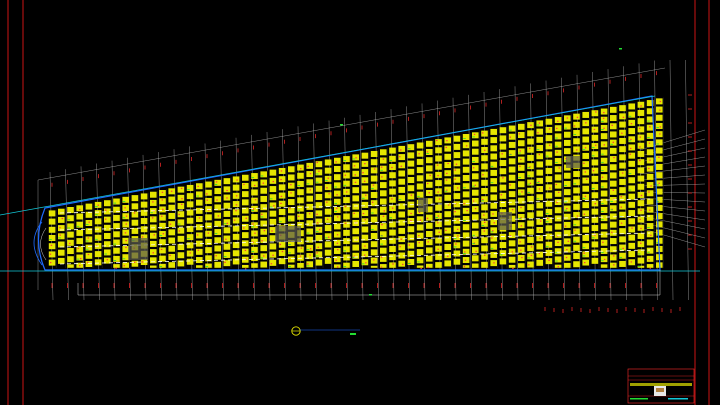 The width and height of the screenshot is (720, 405). Describe the element at coordinates (40, 243) in the screenshot. I see `left-end-detail` at that location.